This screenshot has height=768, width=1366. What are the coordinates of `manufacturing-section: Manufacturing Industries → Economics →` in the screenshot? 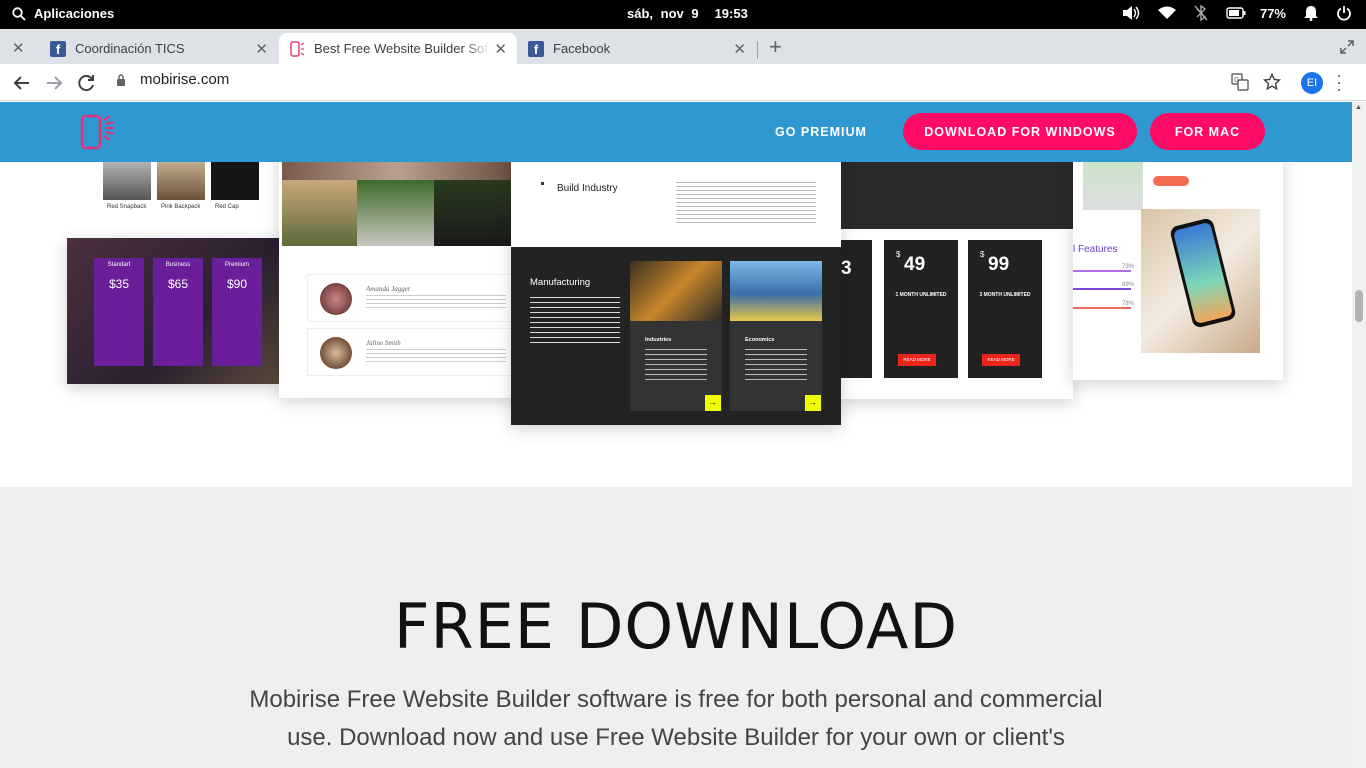 It's located at (676, 336).